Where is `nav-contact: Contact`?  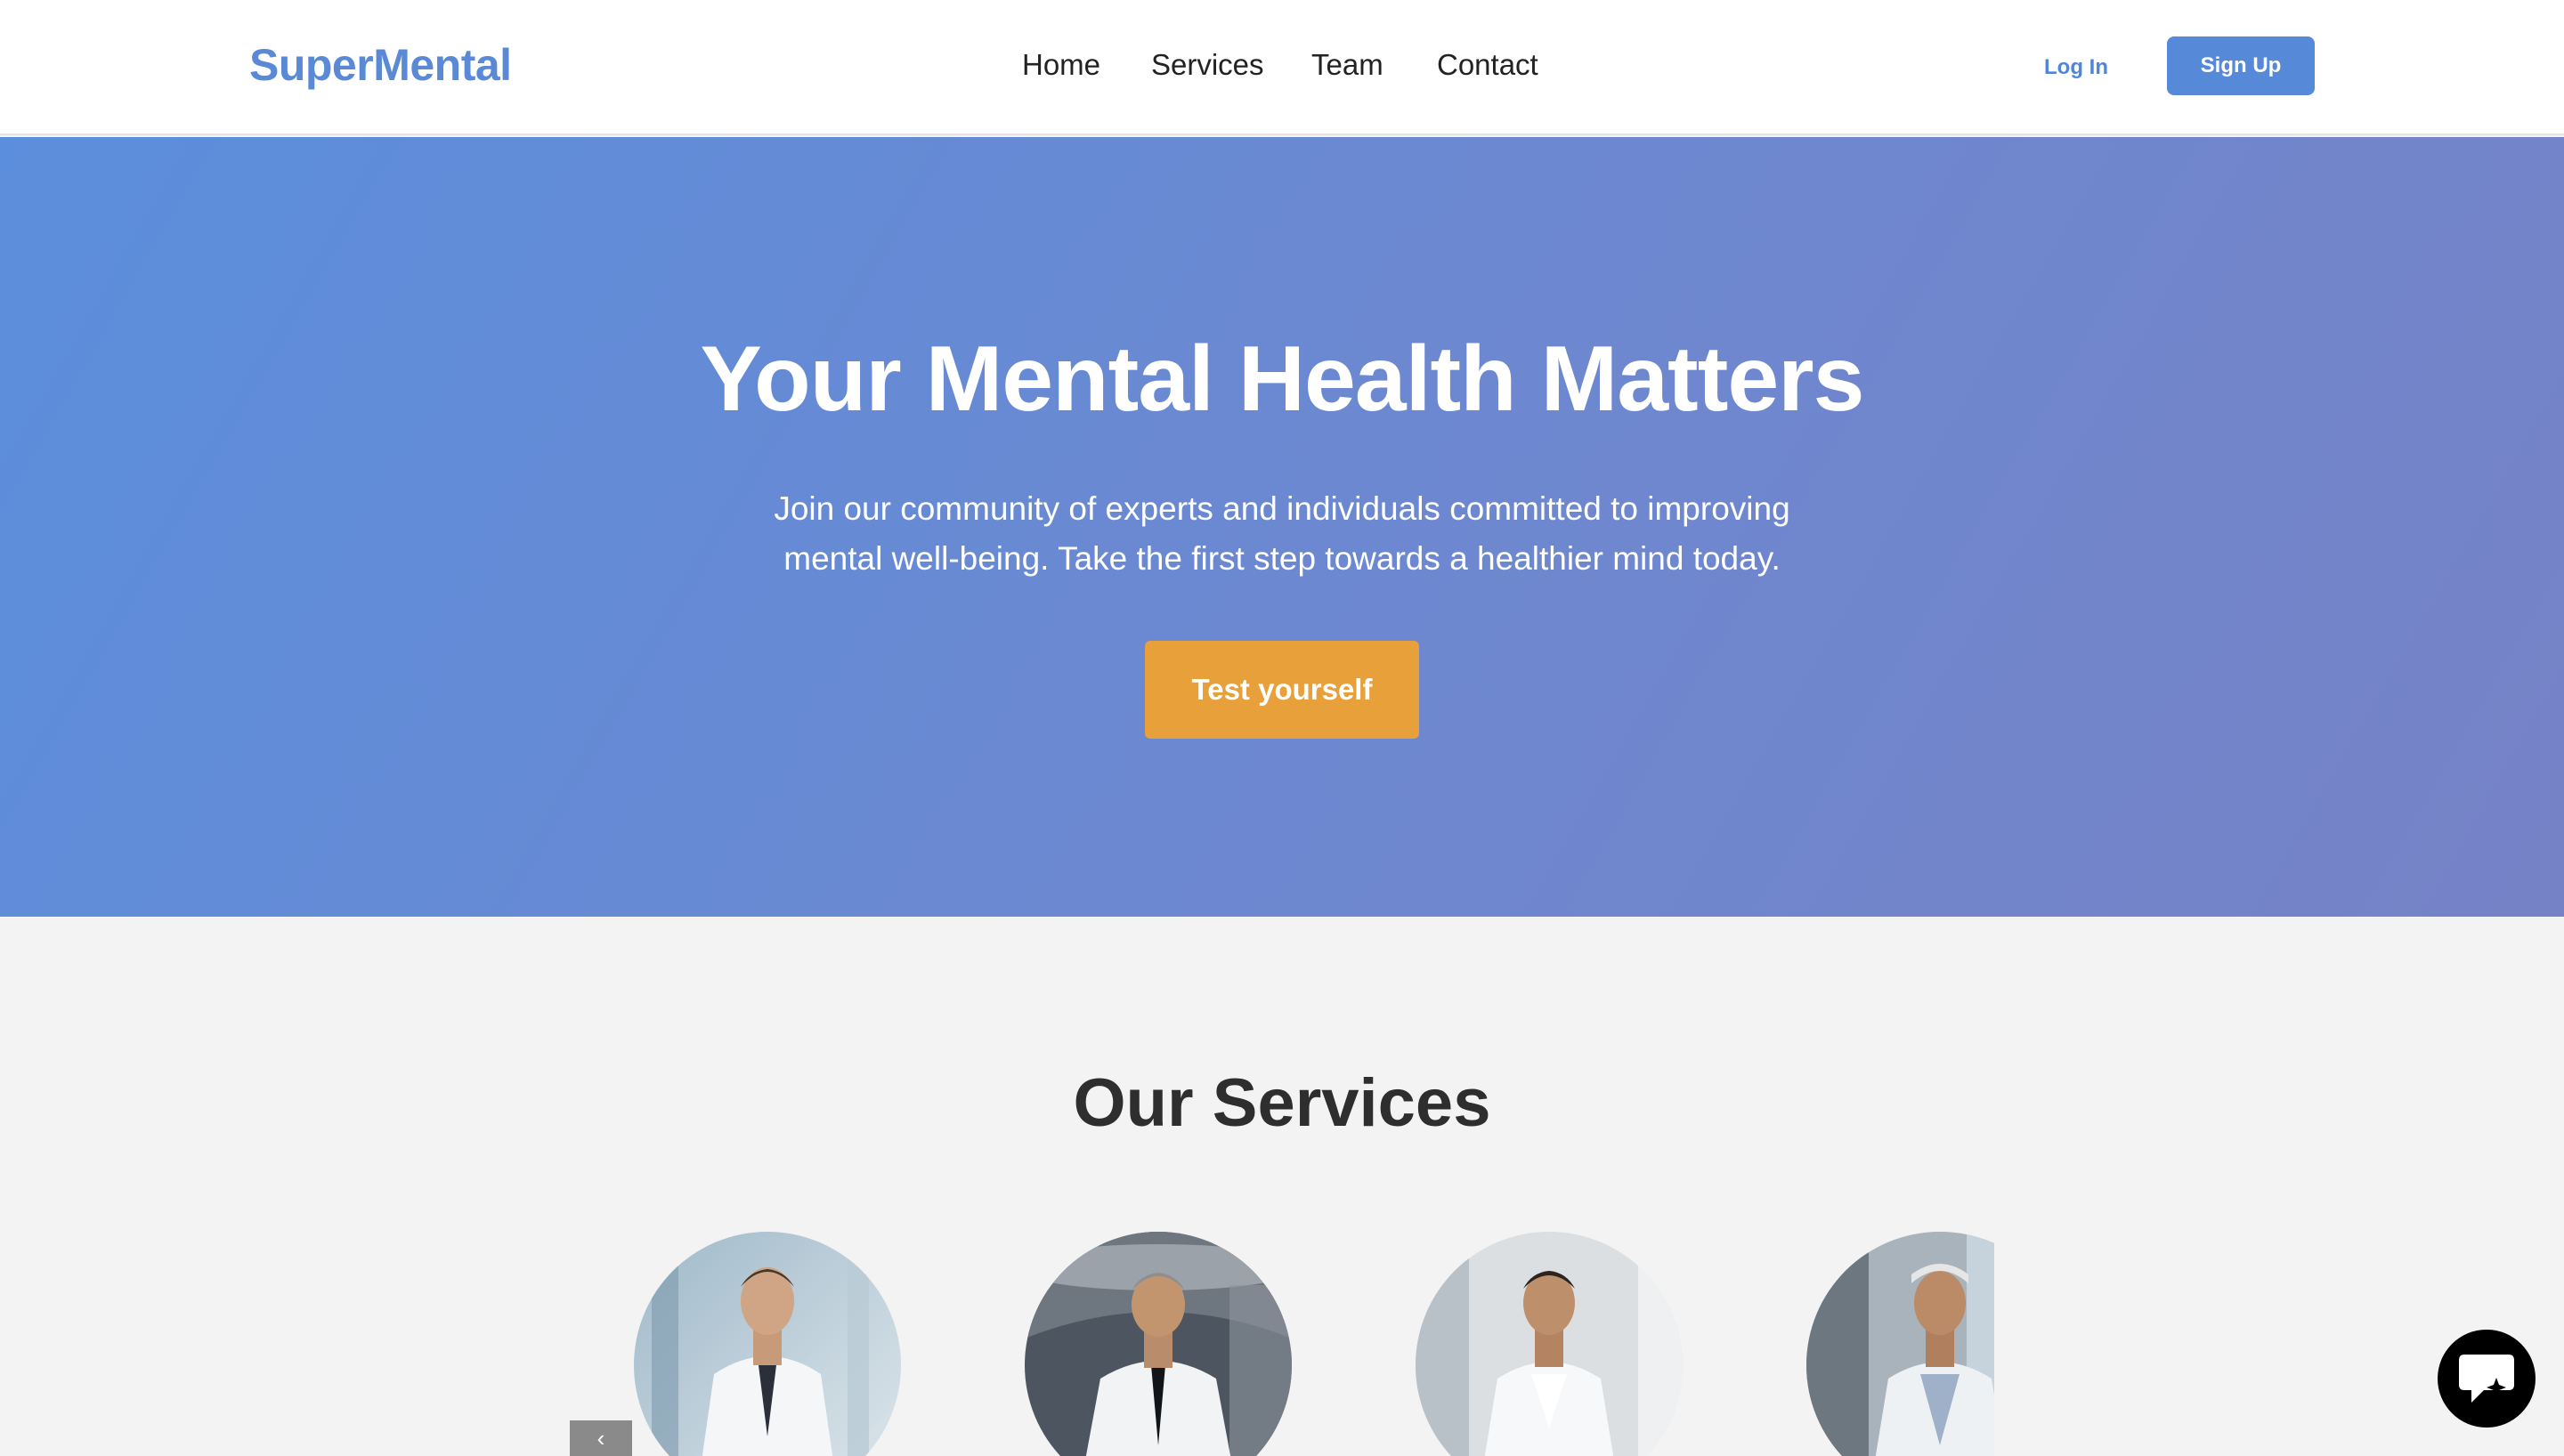
nav-contact: Contact is located at coordinates (1487, 65).